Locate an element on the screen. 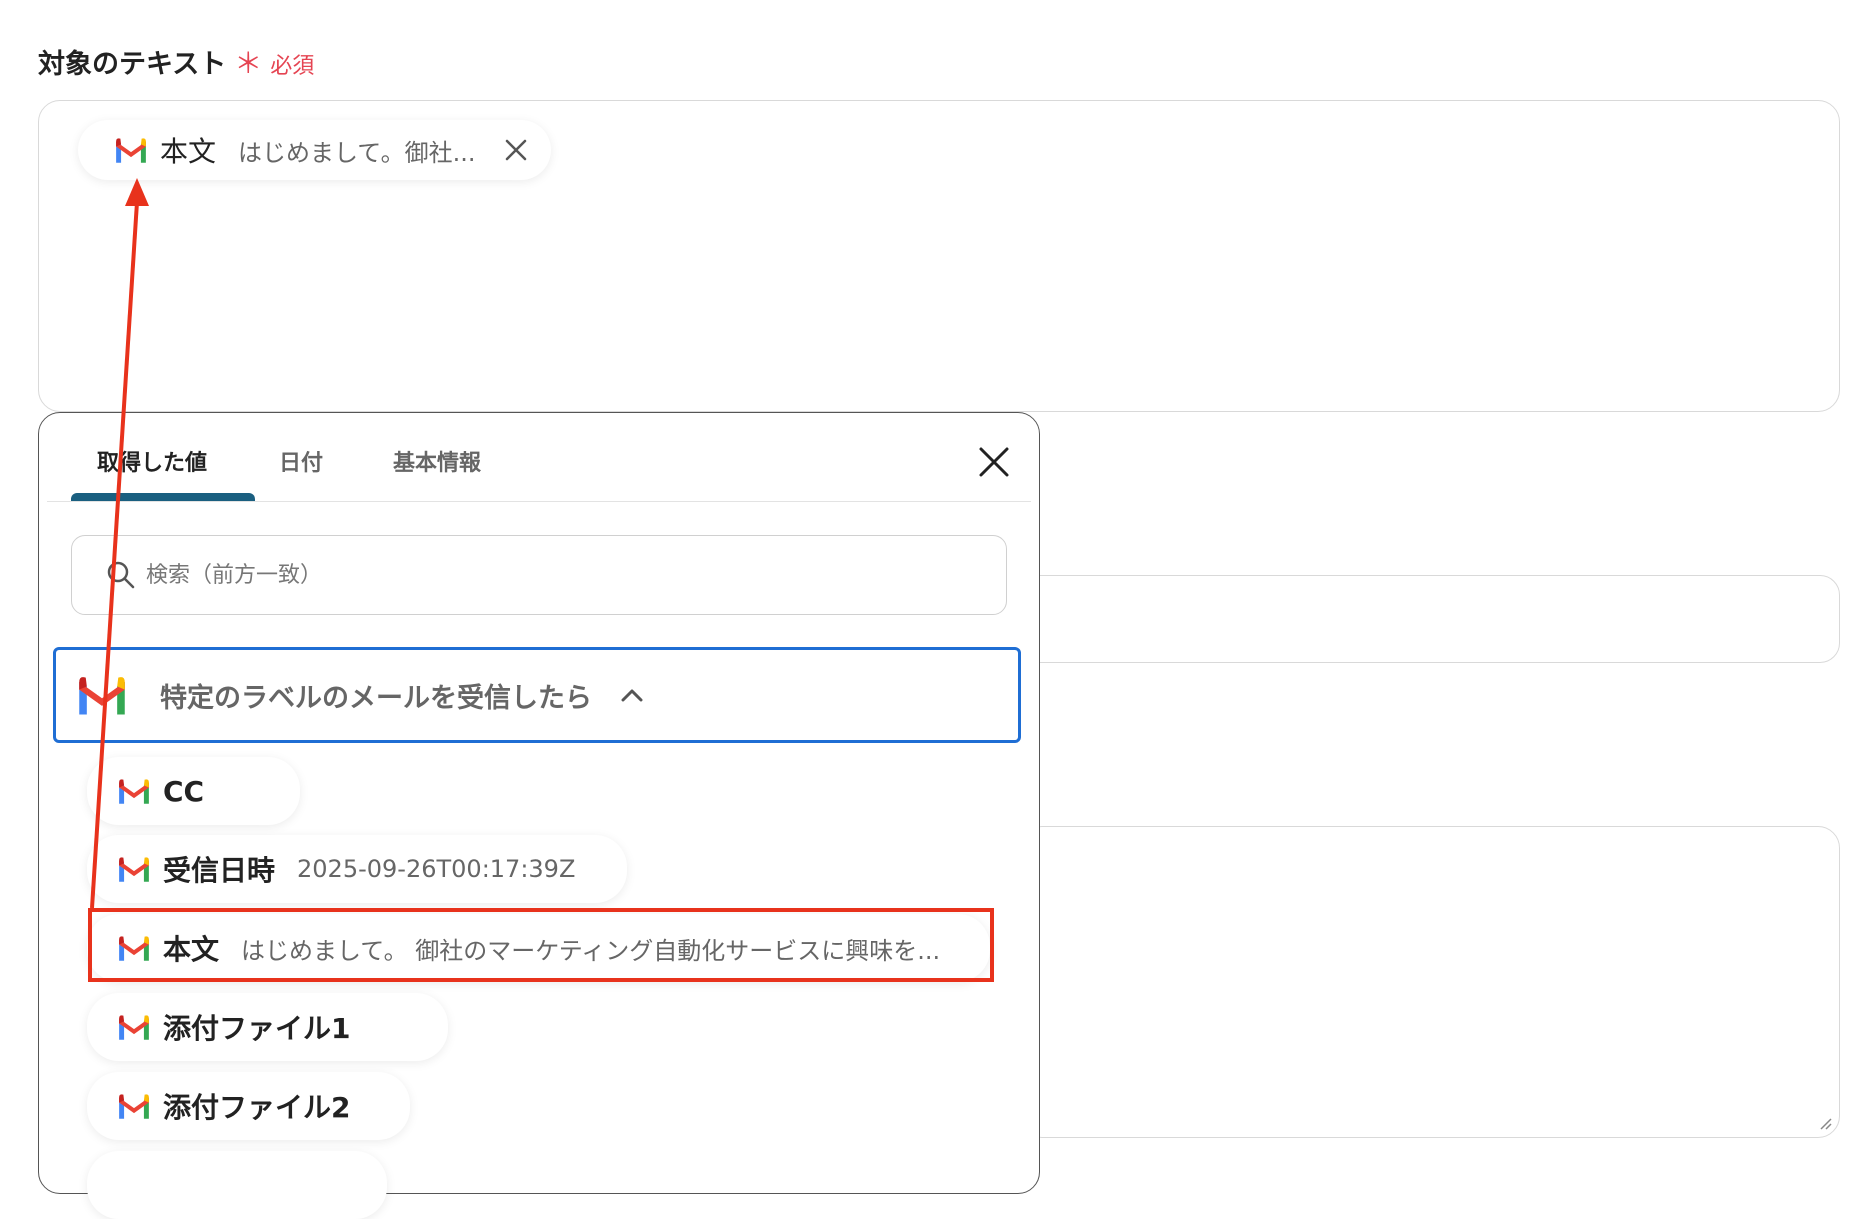 This screenshot has width=1866, height=1219. required-badge: 必須 is located at coordinates (292, 66).